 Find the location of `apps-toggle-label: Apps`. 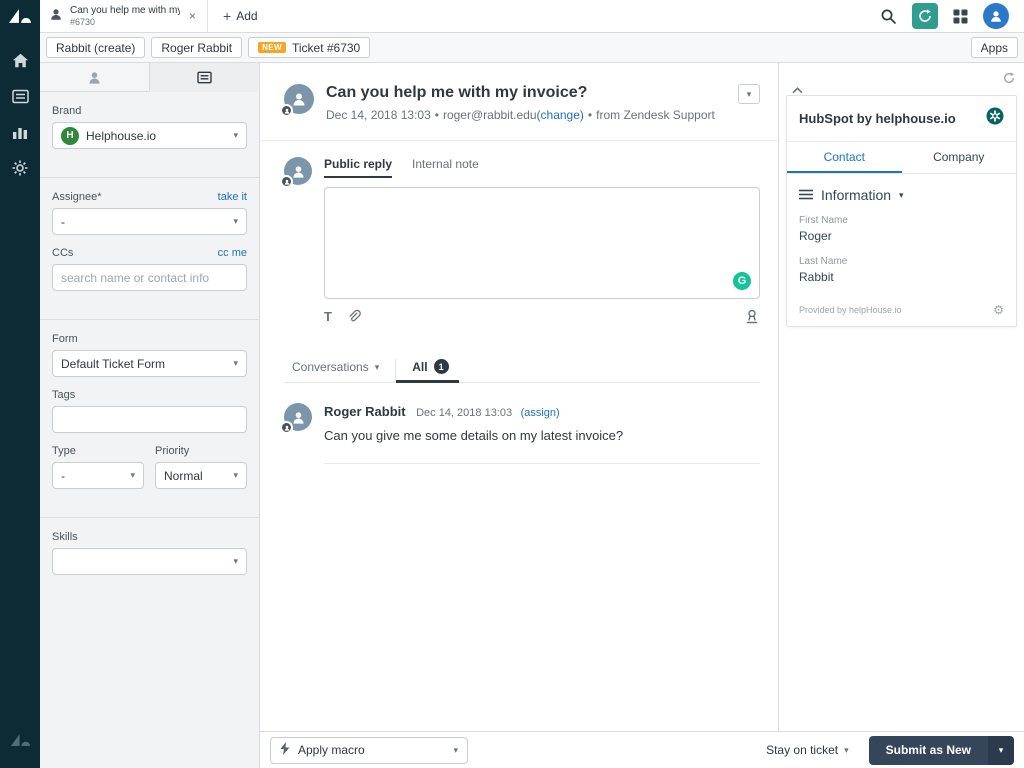

apps-toggle-label: Apps is located at coordinates (994, 47).